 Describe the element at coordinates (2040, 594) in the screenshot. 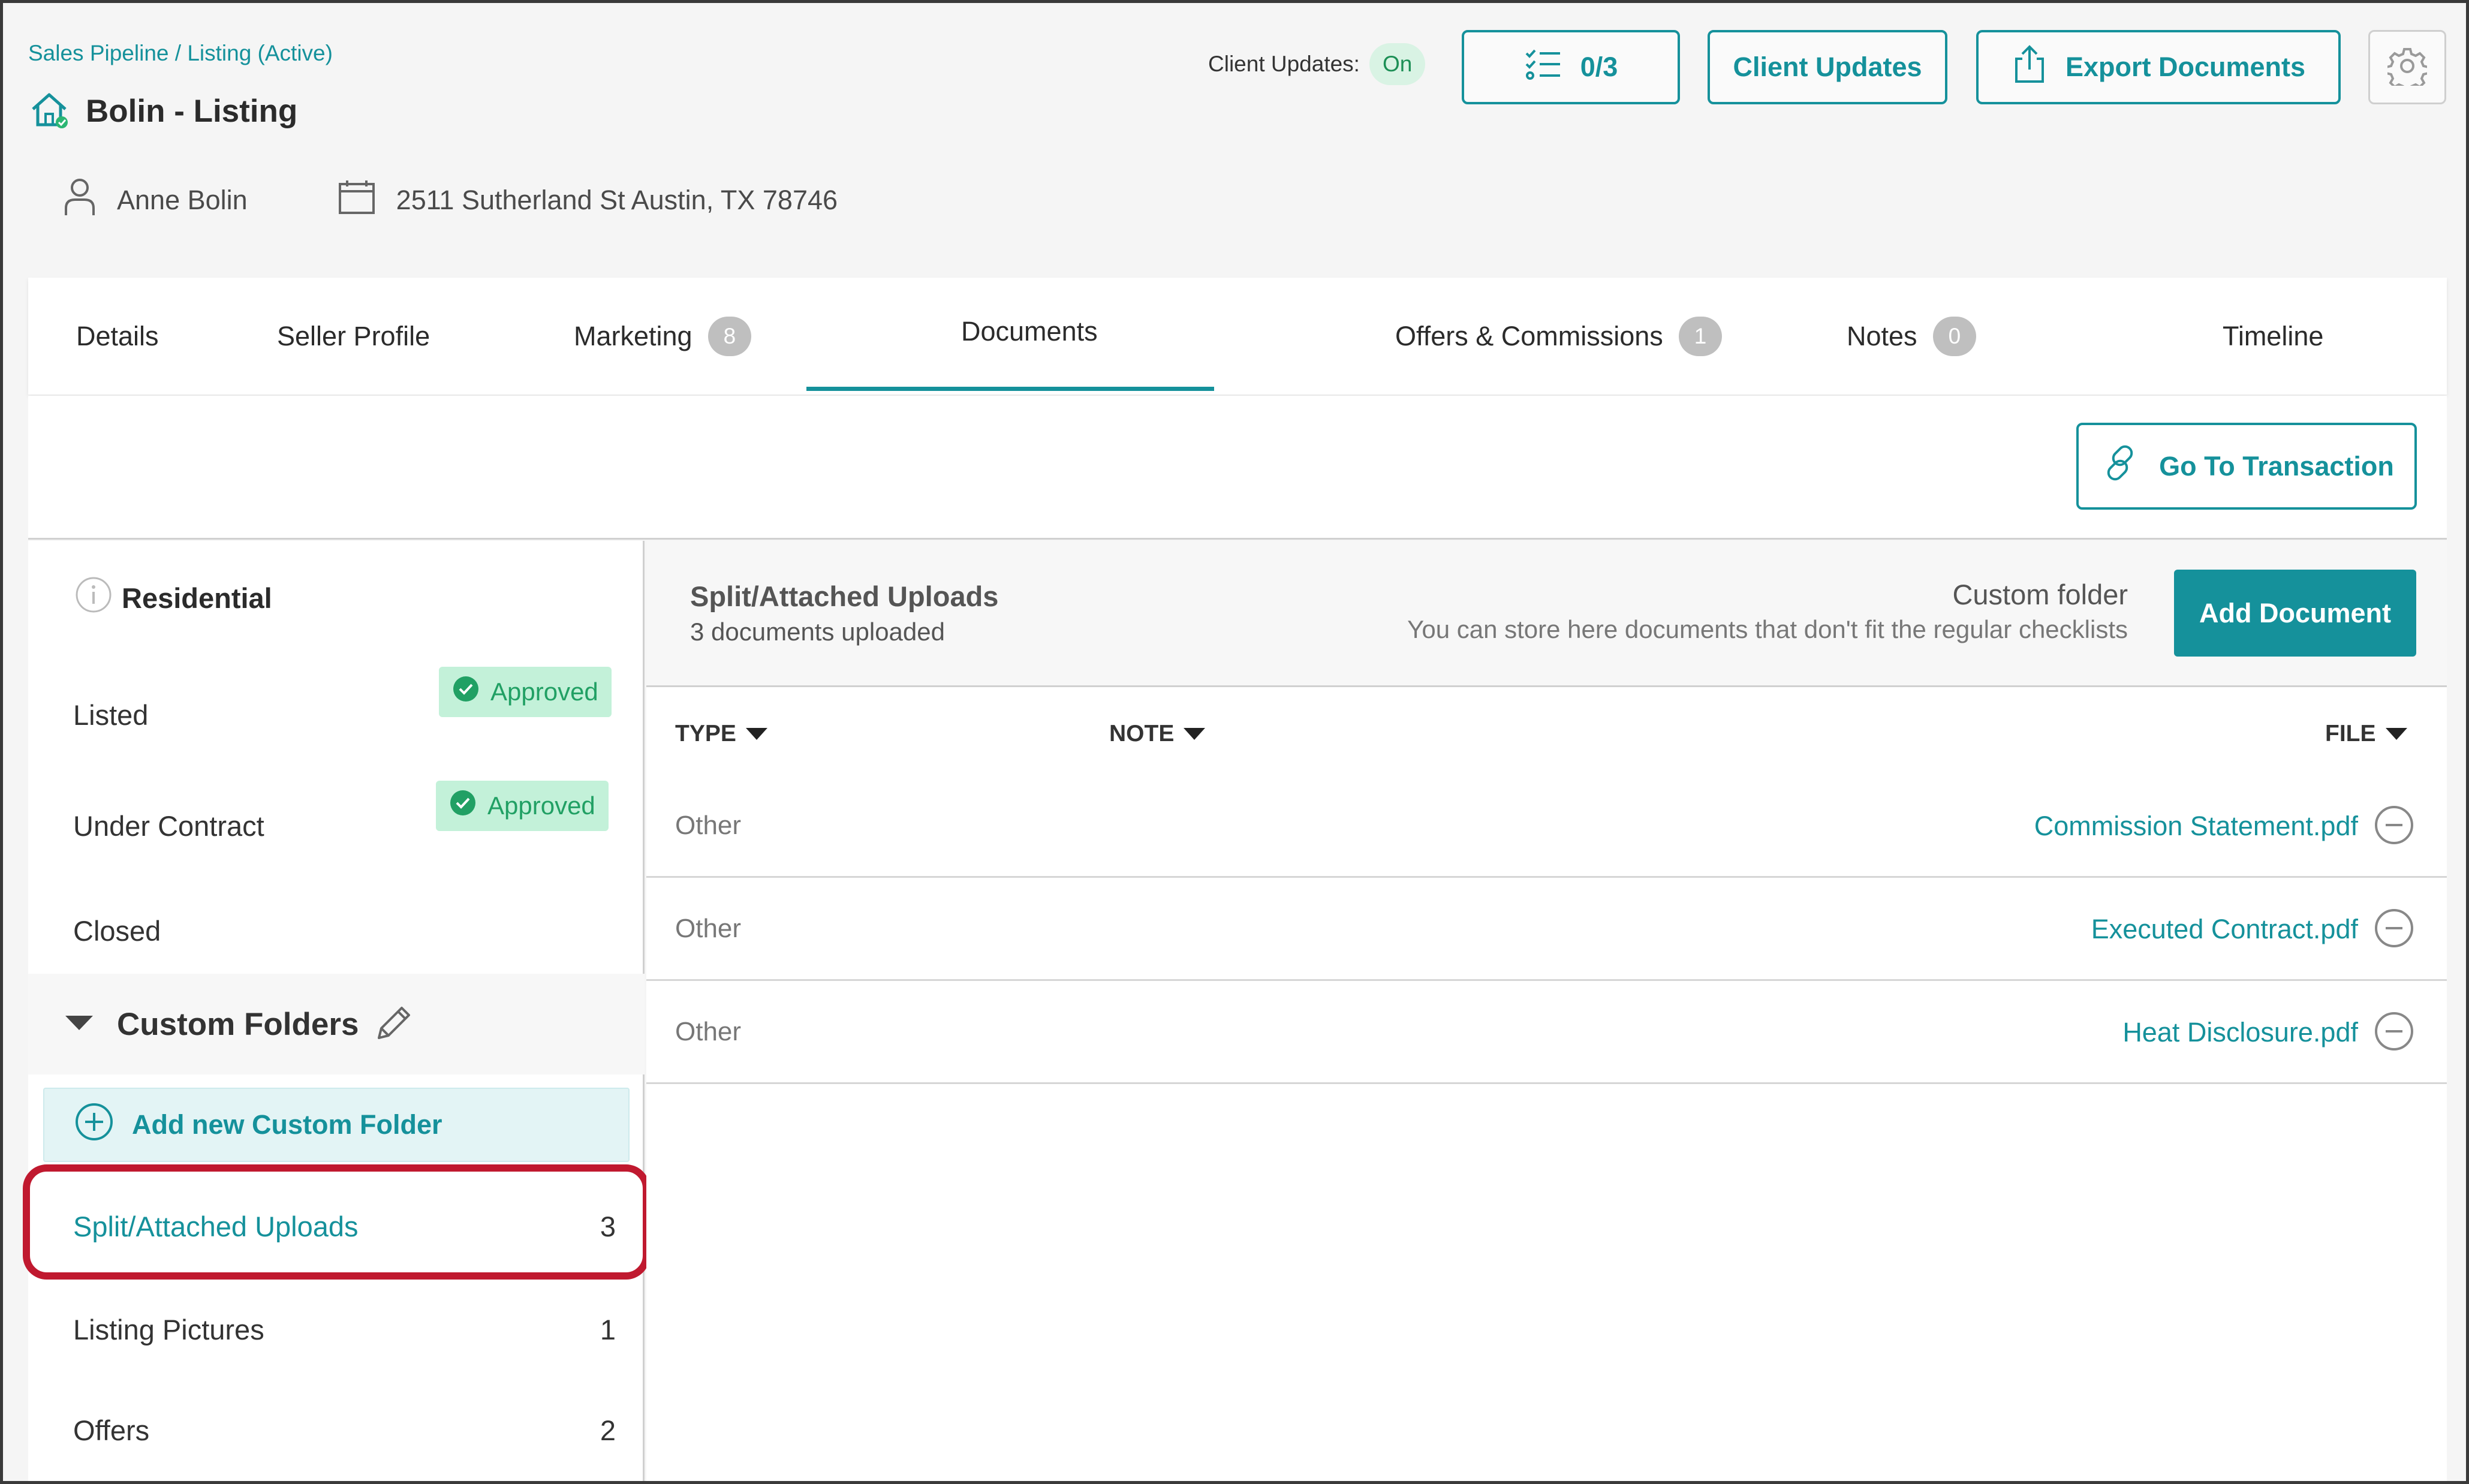

I see `folder-kind: Custom folder` at that location.